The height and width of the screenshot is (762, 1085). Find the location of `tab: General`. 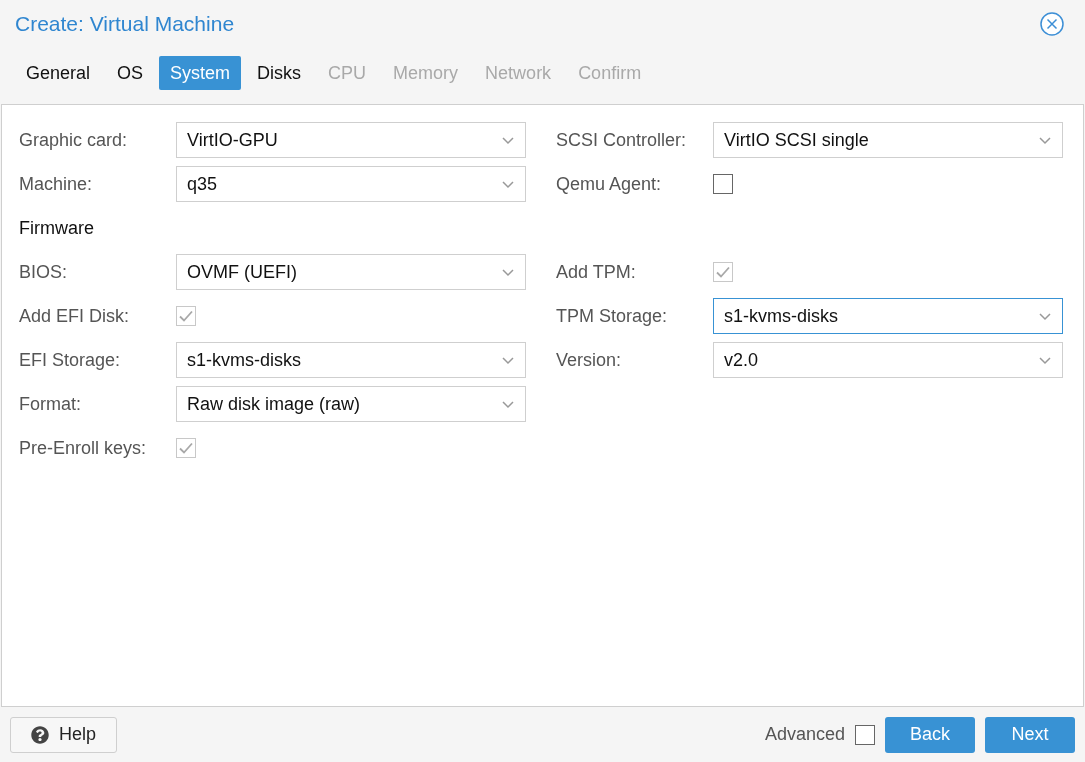

tab: General is located at coordinates (58, 73).